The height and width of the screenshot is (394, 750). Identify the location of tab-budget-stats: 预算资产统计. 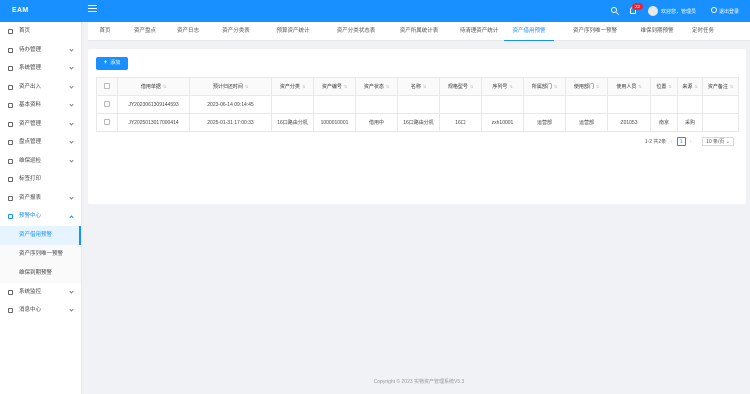
(293, 31).